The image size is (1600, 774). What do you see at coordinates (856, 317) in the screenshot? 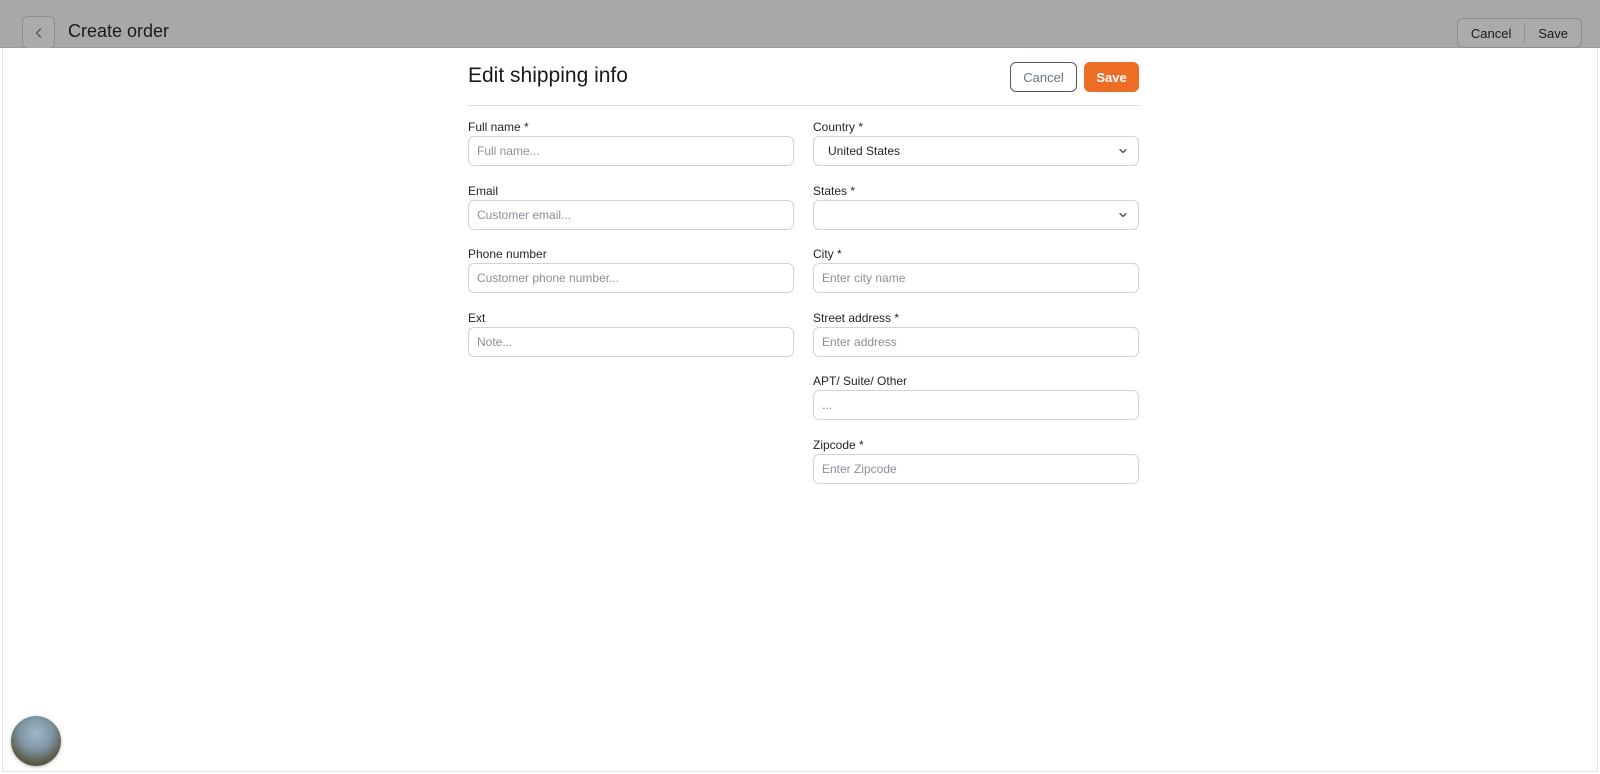
I see `street-address-label: Street address *` at bounding box center [856, 317].